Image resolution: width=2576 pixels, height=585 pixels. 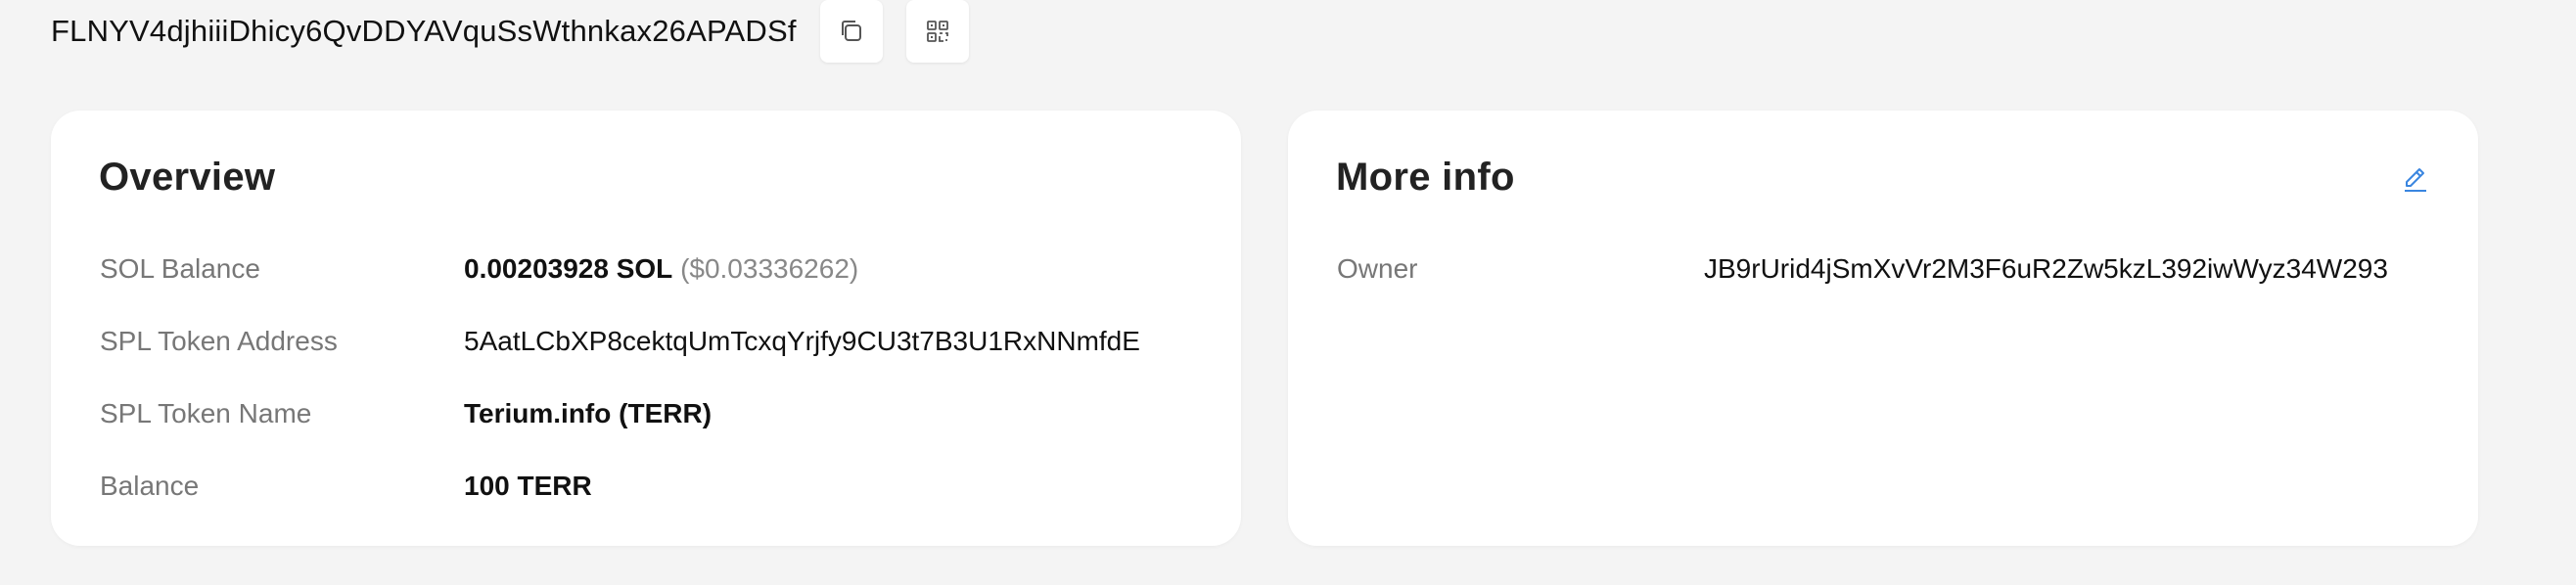 I want to click on balance-value: 100 TERR, so click(x=528, y=486).